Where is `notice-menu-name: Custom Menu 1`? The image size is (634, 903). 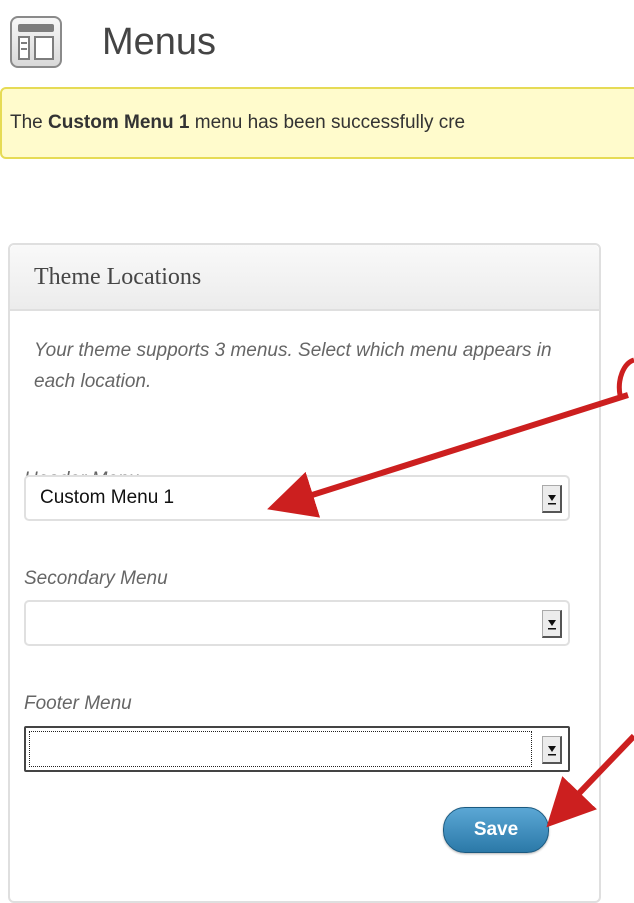 notice-menu-name: Custom Menu 1 is located at coordinates (119, 122).